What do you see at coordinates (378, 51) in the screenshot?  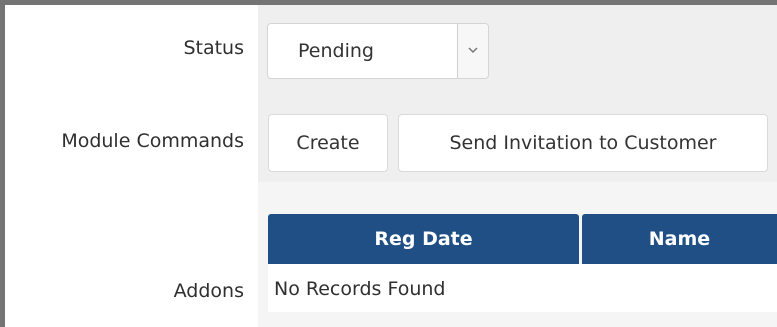 I see `status-select: Pending` at bounding box center [378, 51].